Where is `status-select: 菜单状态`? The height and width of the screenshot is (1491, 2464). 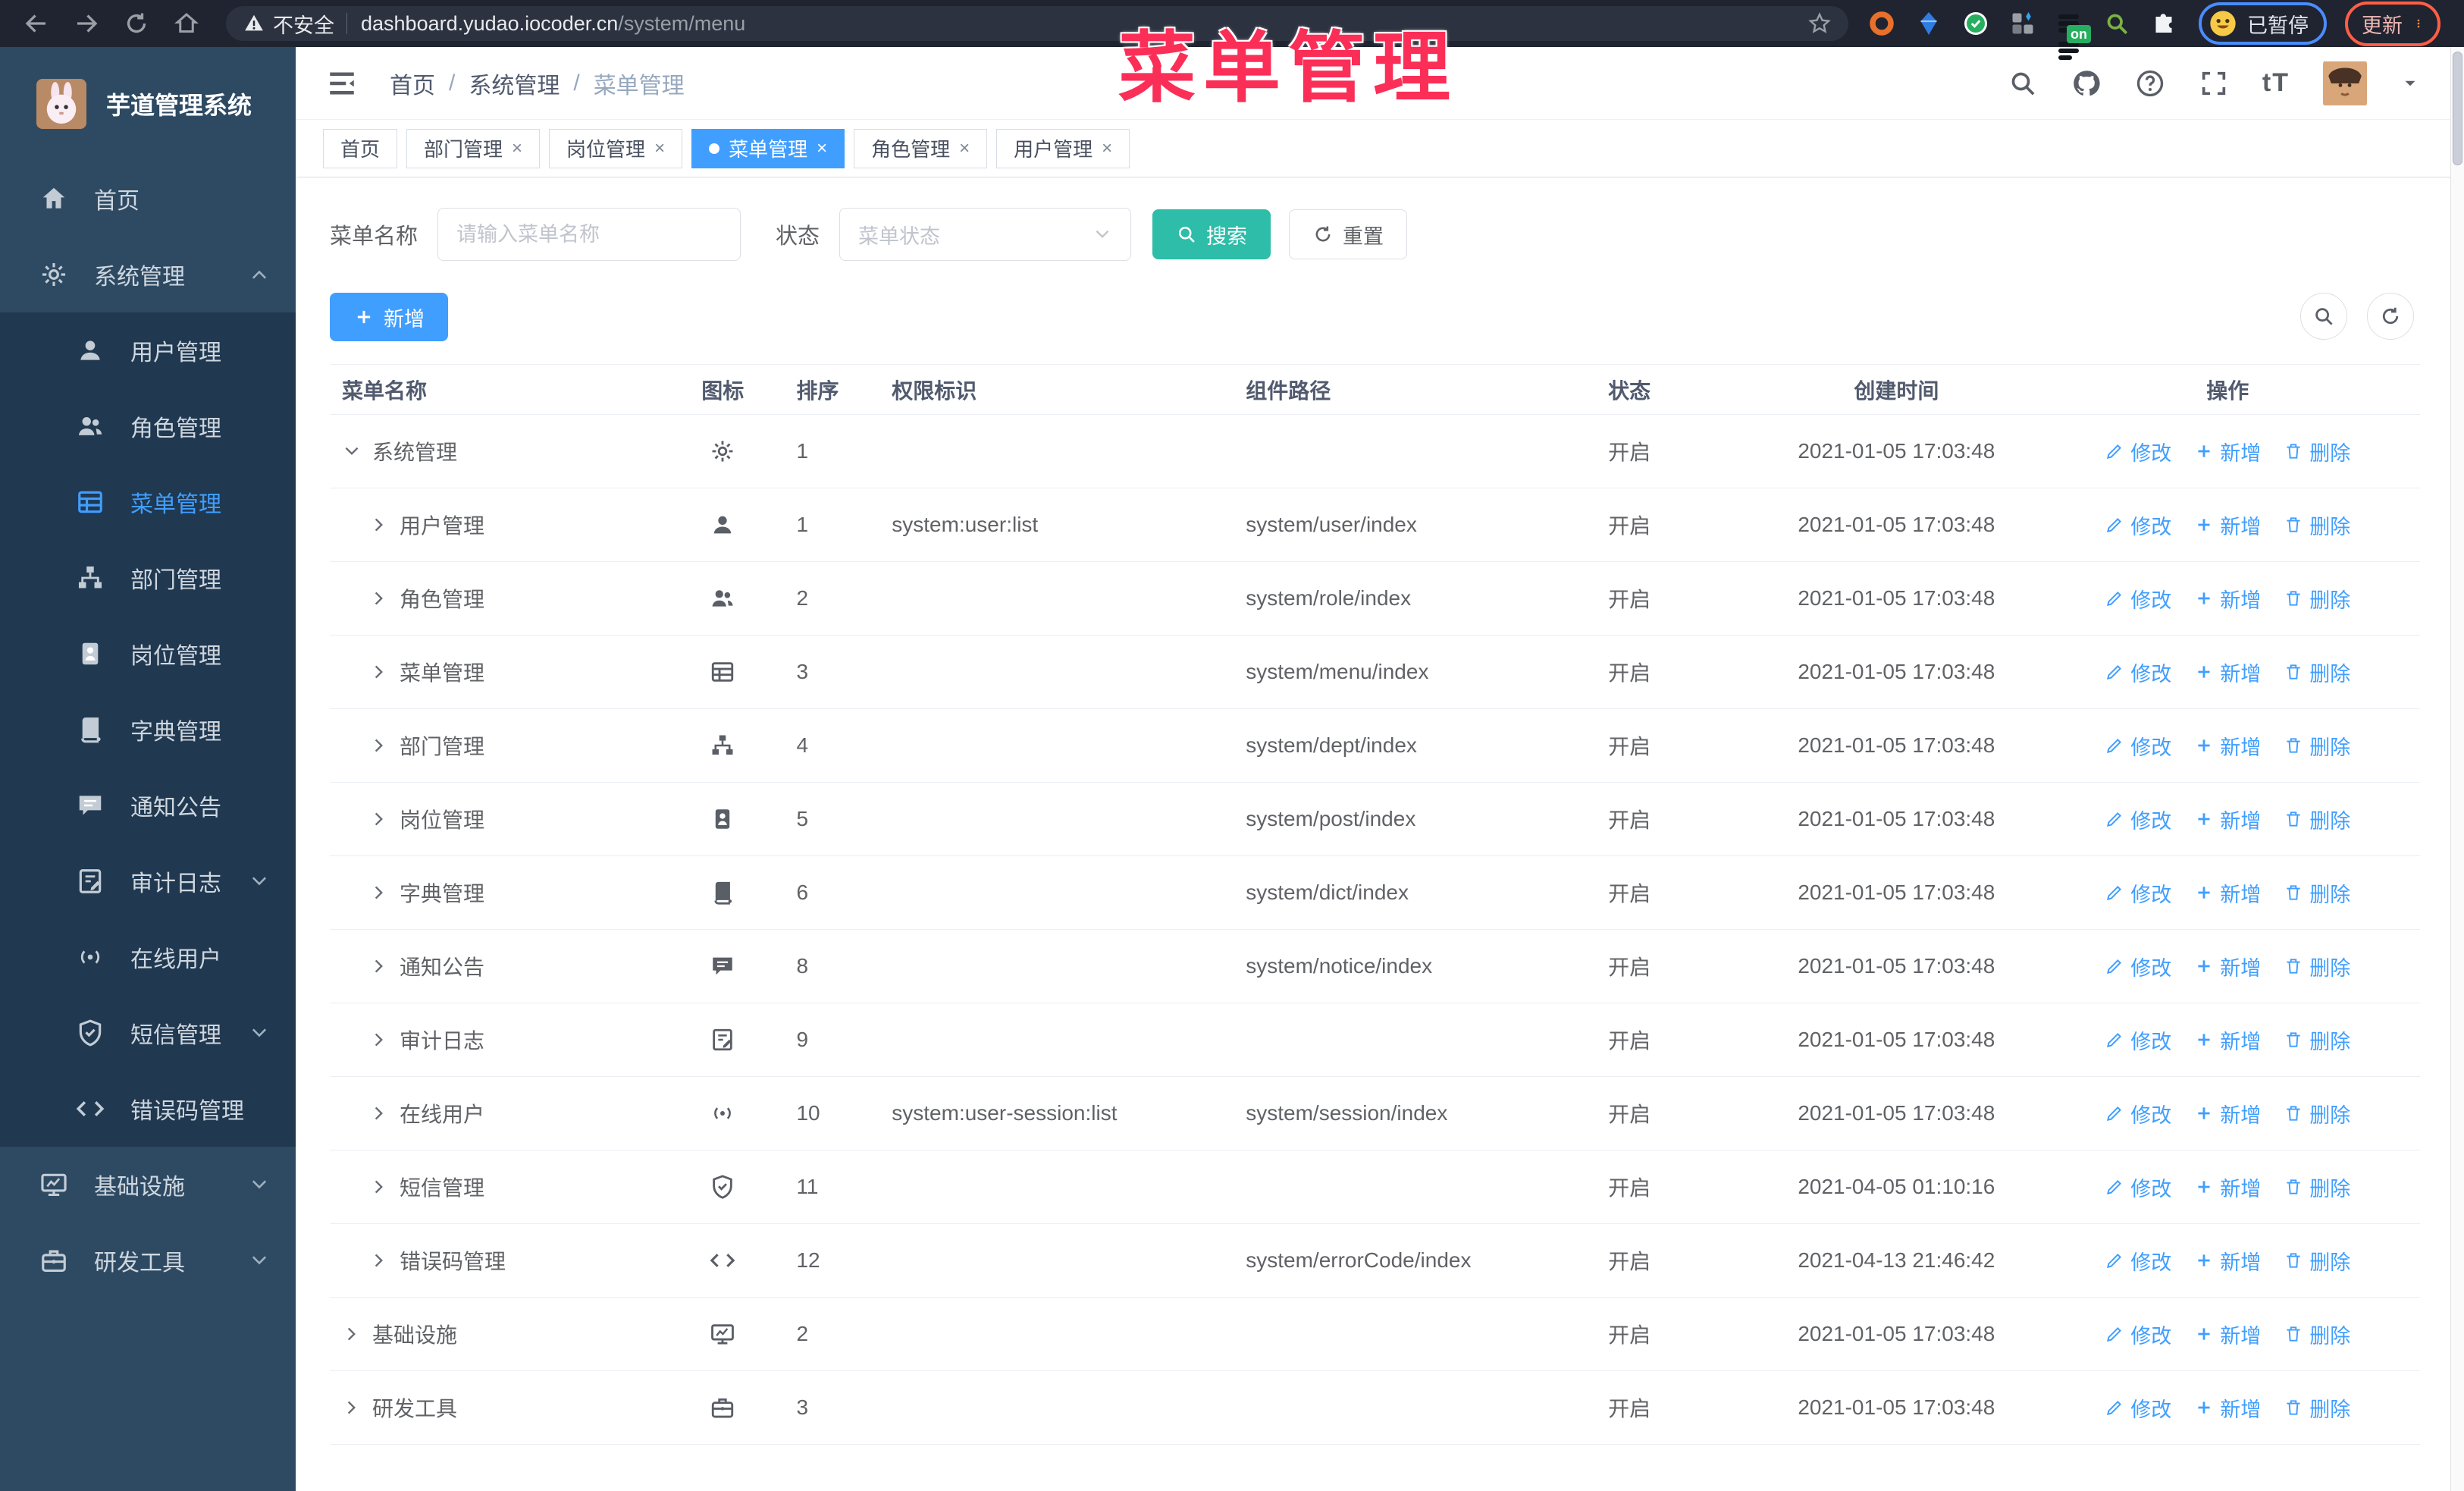 status-select: 菜单状态 is located at coordinates (986, 234).